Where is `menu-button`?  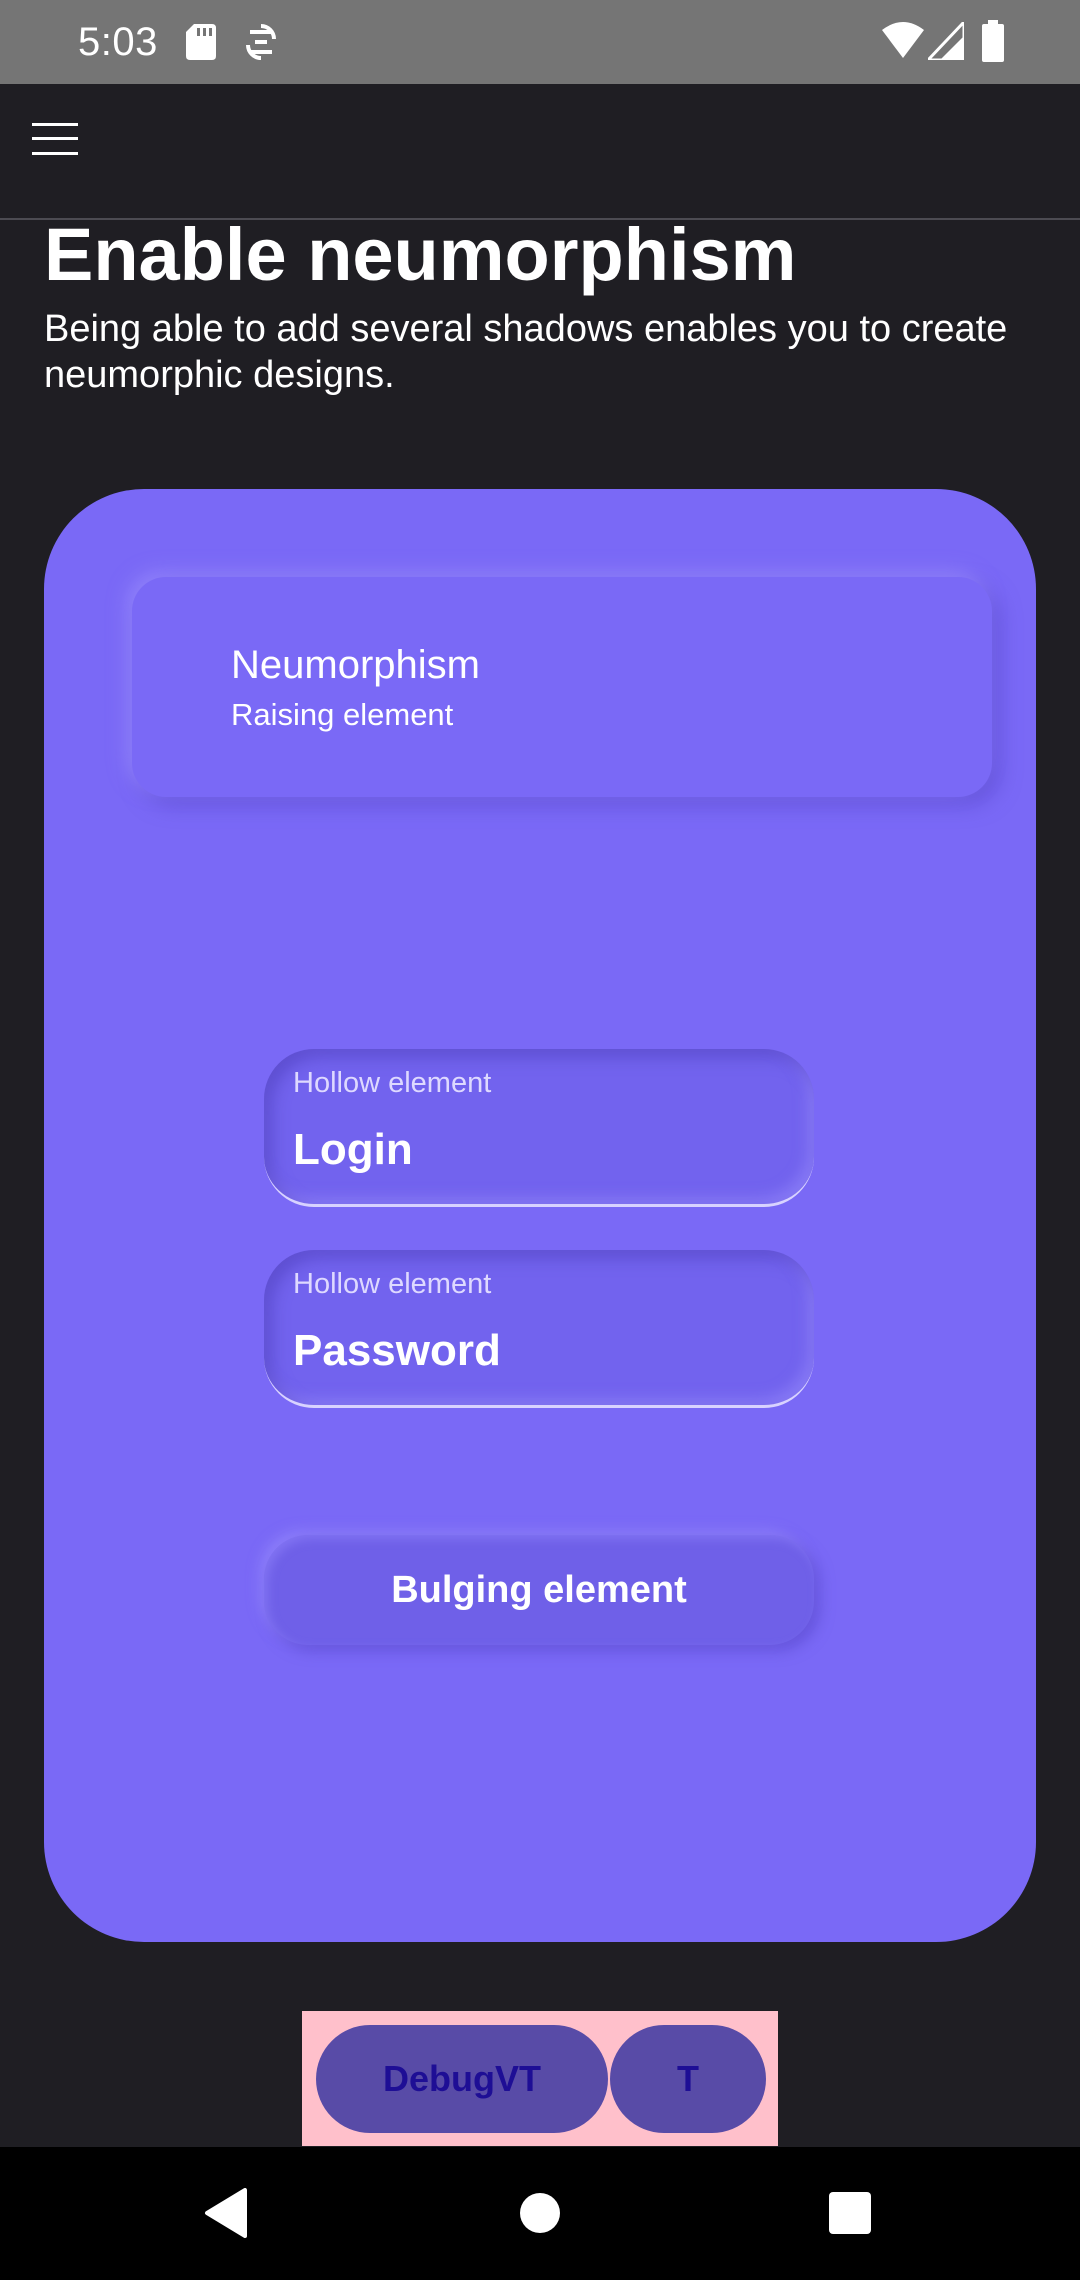 menu-button is located at coordinates (55, 141).